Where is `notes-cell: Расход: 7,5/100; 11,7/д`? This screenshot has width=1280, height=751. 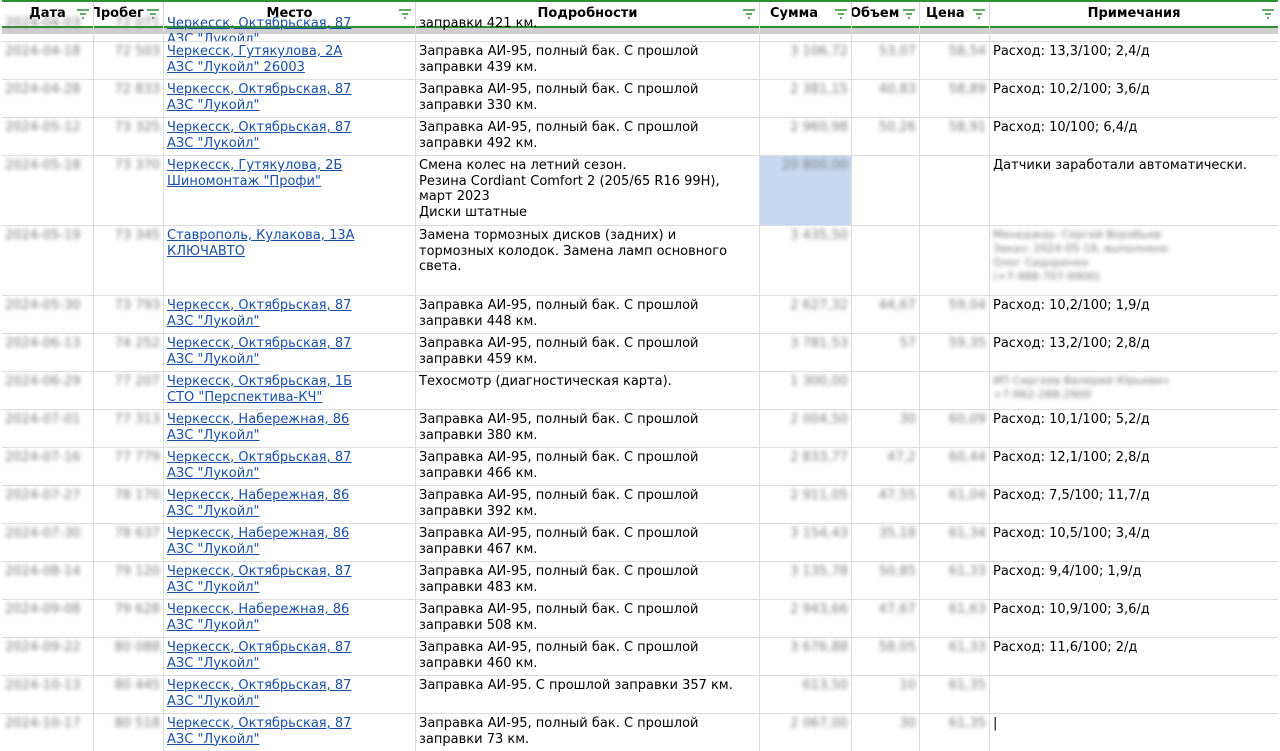
notes-cell: Расход: 7,5/100; 11,7/д is located at coordinates (1134, 504).